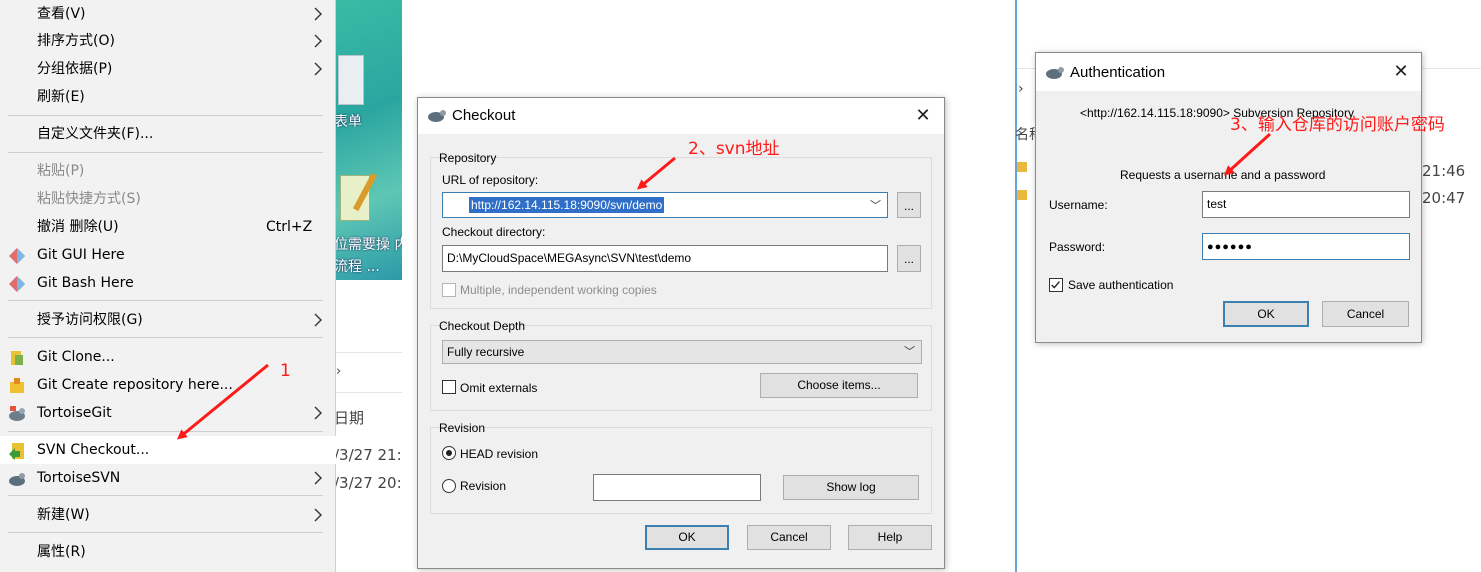 The width and height of the screenshot is (1481, 572). What do you see at coordinates (1337, 125) in the screenshot?
I see `annotation-step-3: 3、输入仓库的访问账户密码` at bounding box center [1337, 125].